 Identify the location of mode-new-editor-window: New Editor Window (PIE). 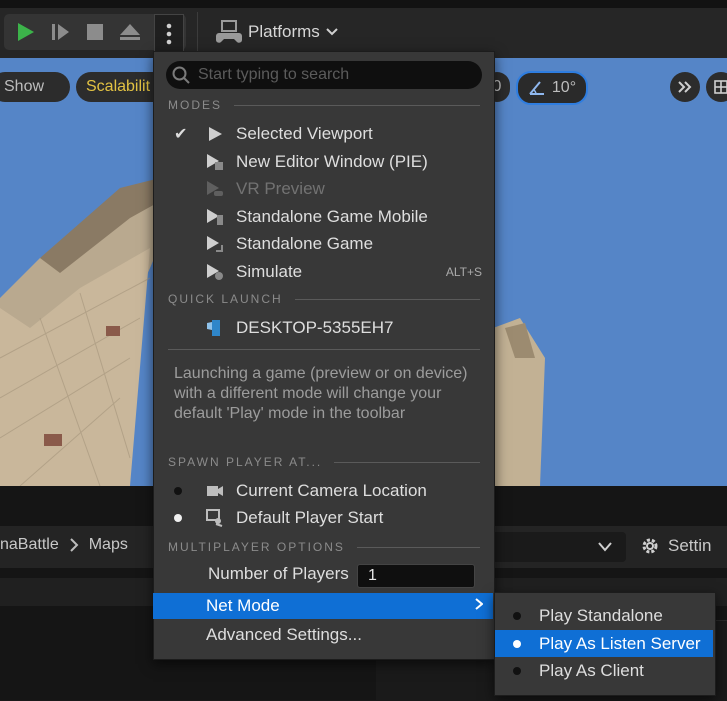
(323, 161).